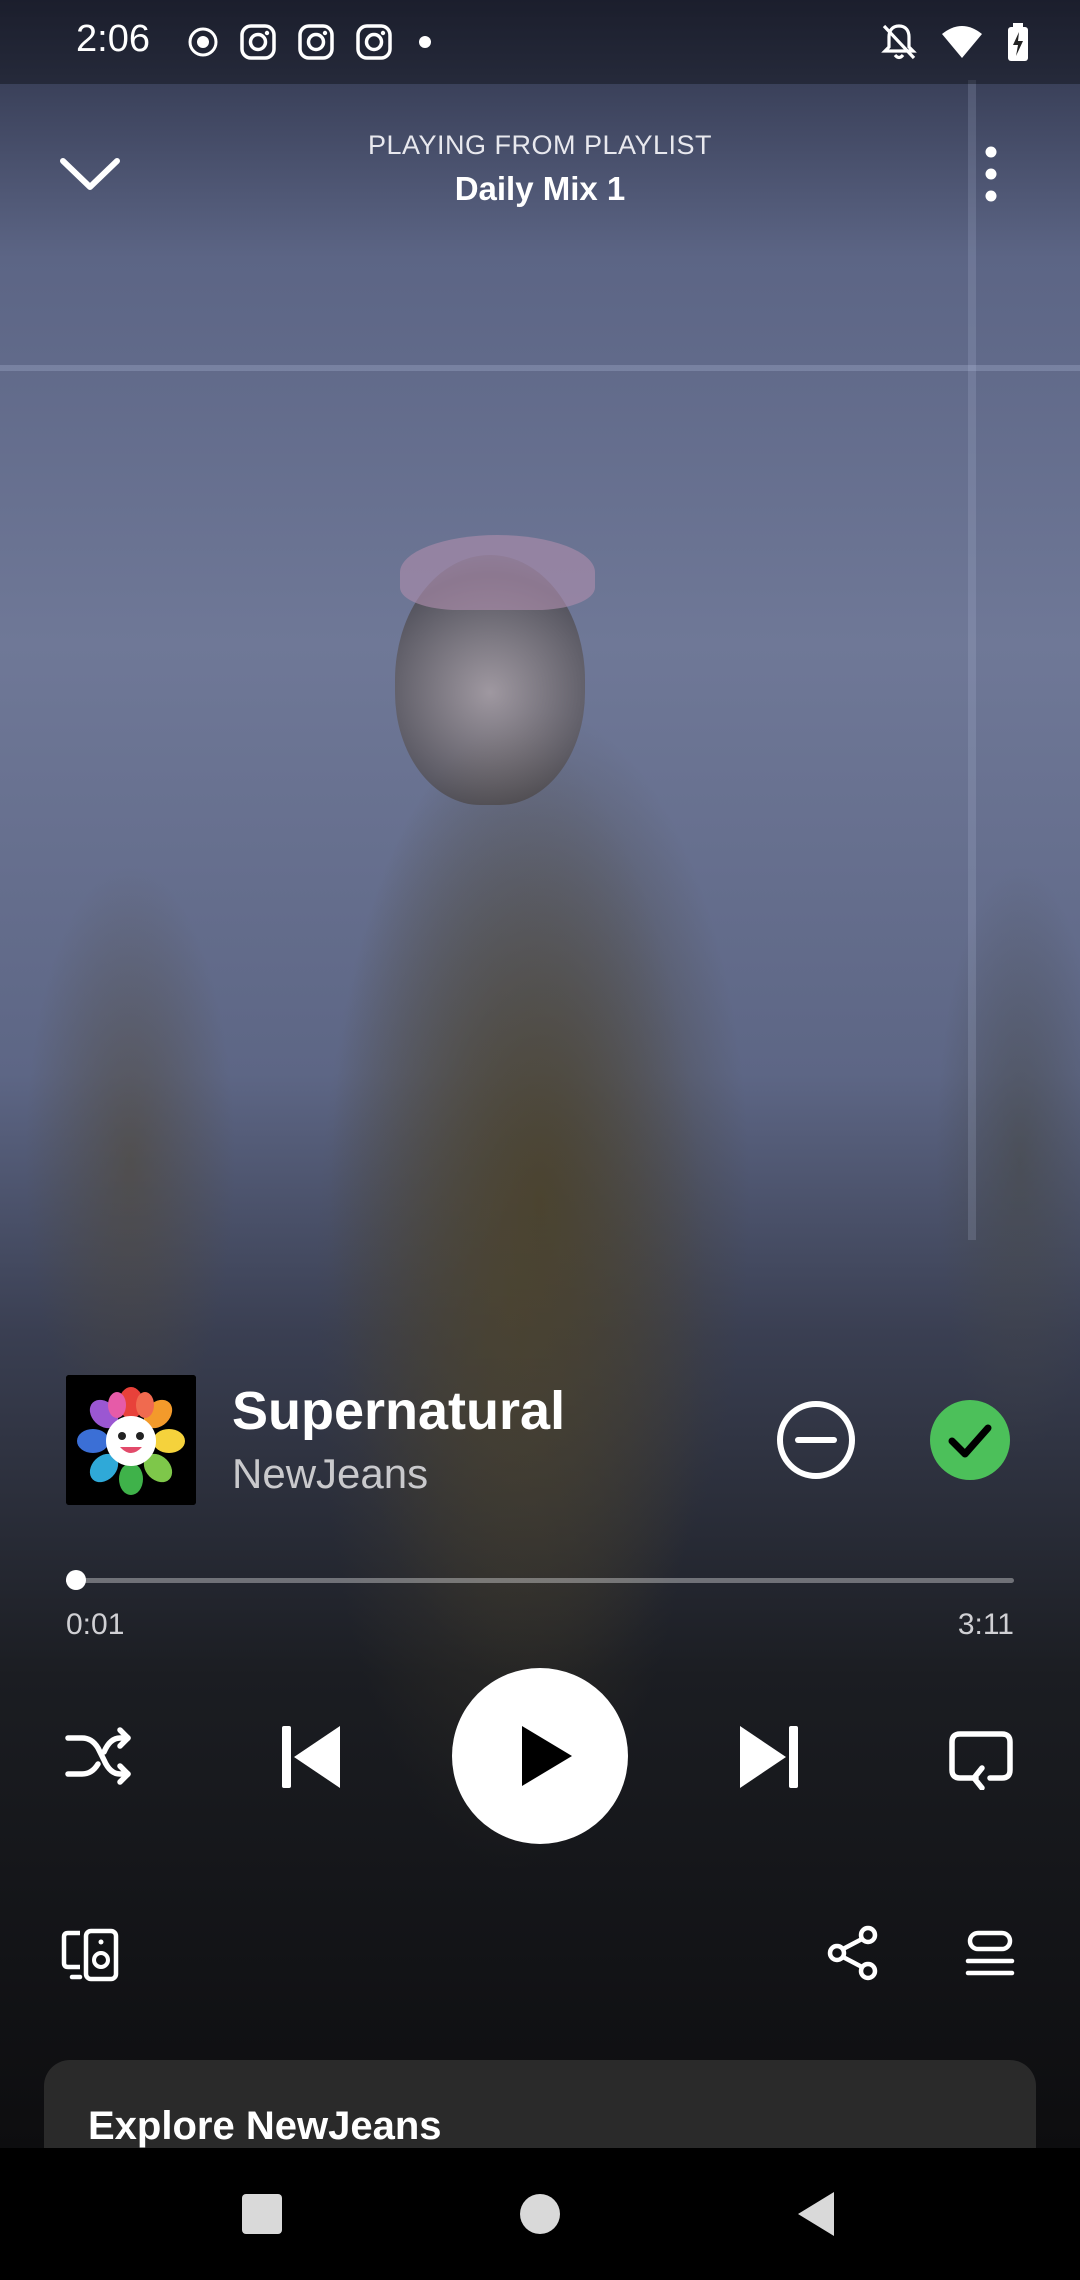  What do you see at coordinates (540, 1960) in the screenshot?
I see `player-footer-actions` at bounding box center [540, 1960].